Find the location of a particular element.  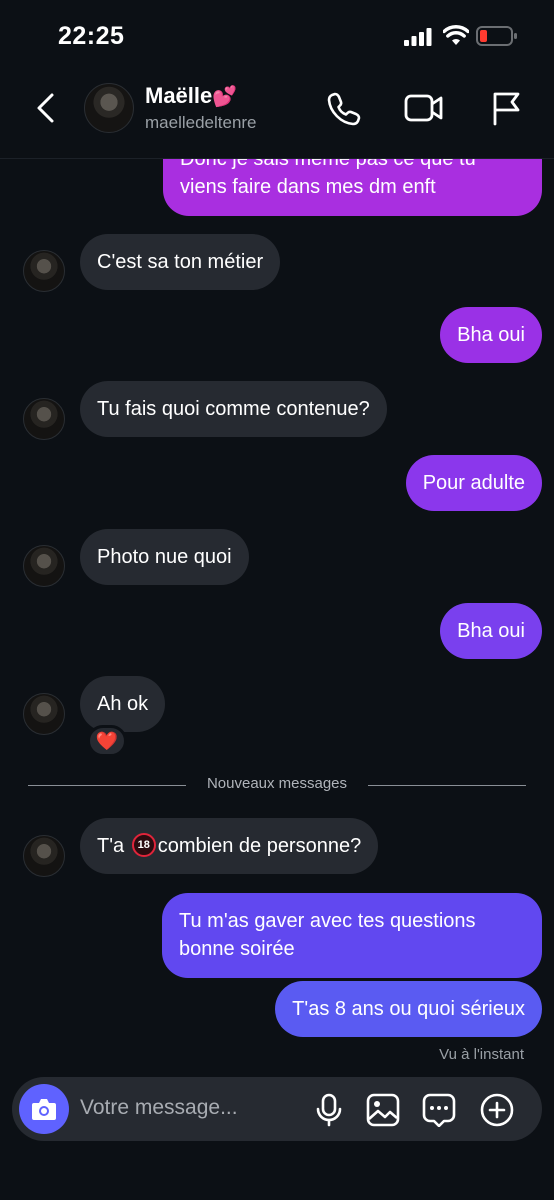

battery-low-icon is located at coordinates (496, 36).